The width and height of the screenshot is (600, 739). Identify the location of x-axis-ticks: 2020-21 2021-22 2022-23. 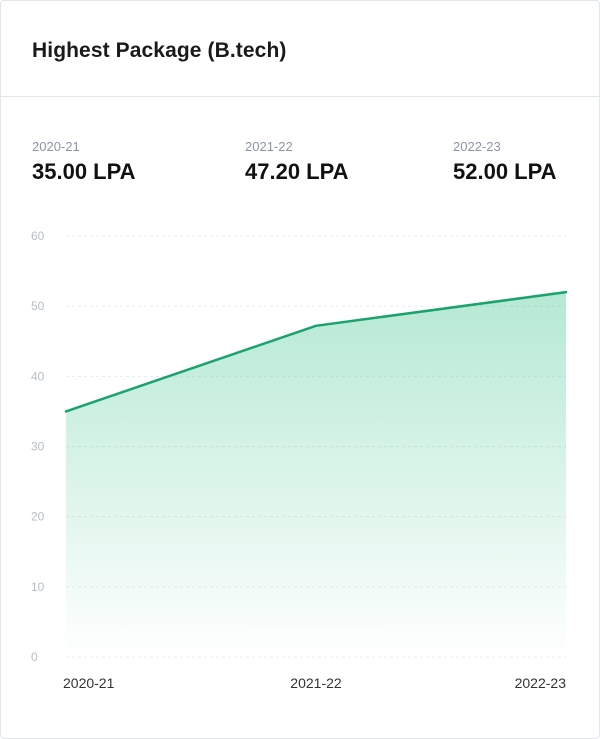
(314, 683).